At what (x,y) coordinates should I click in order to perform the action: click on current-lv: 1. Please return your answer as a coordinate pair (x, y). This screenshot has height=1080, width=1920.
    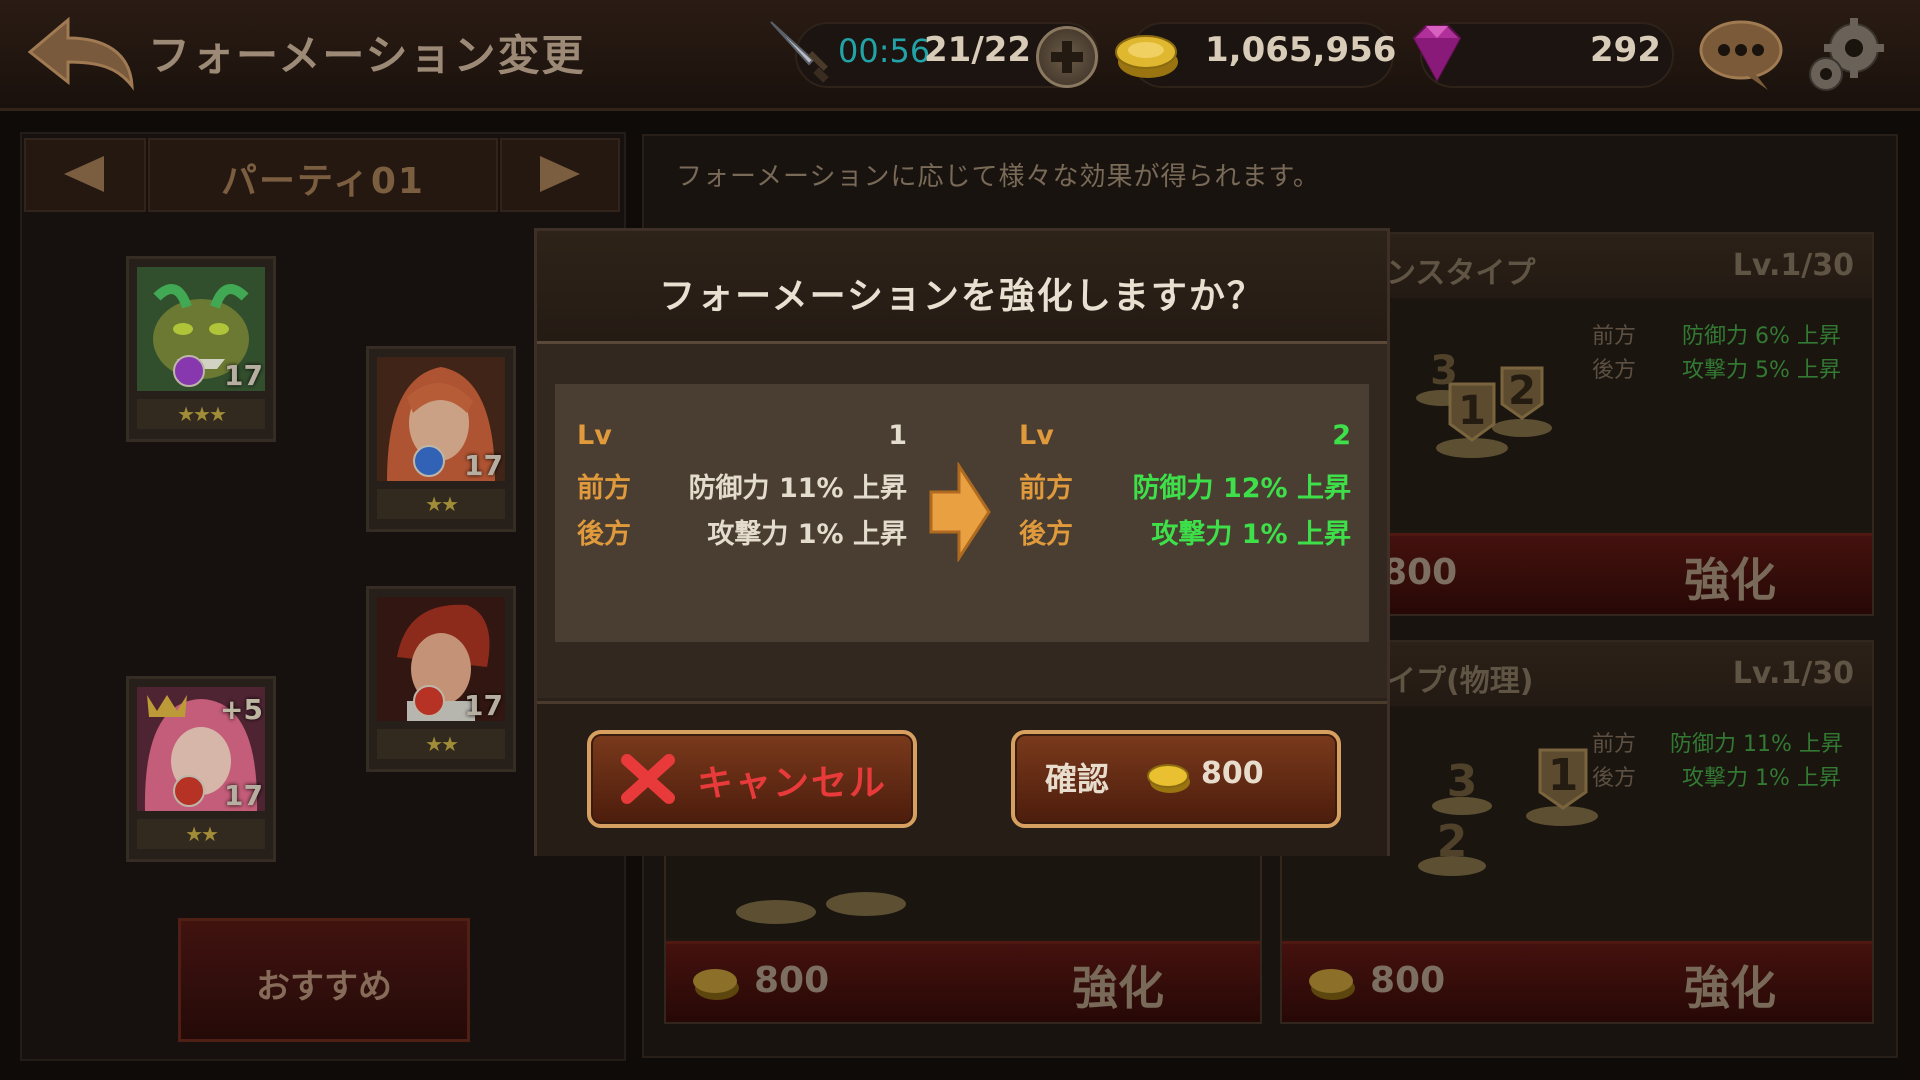
    Looking at the image, I should click on (897, 435).